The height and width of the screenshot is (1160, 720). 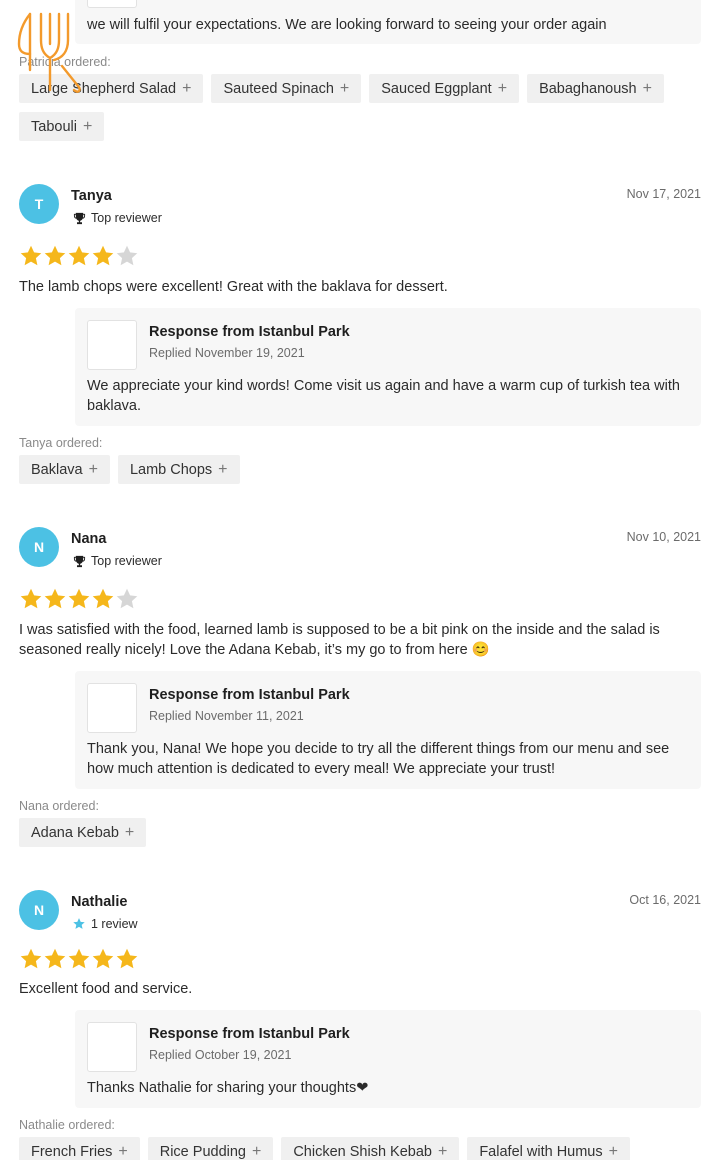 I want to click on ordered-item-label: Baklava, so click(x=57, y=469).